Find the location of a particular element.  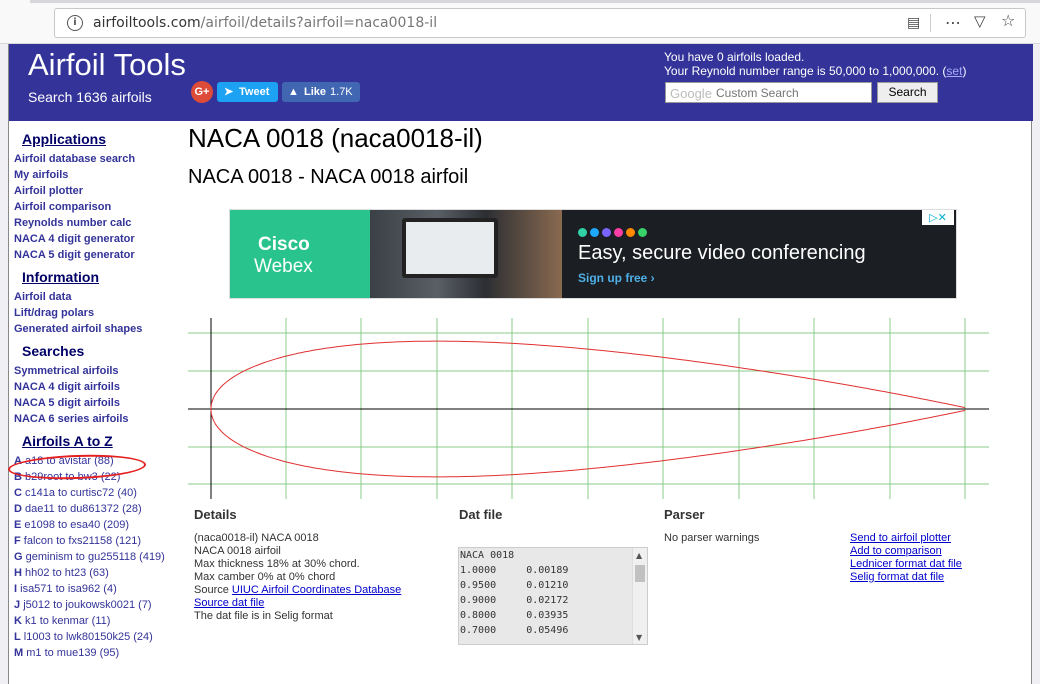

ad-cta-label: Sign up free is located at coordinates (613, 278).